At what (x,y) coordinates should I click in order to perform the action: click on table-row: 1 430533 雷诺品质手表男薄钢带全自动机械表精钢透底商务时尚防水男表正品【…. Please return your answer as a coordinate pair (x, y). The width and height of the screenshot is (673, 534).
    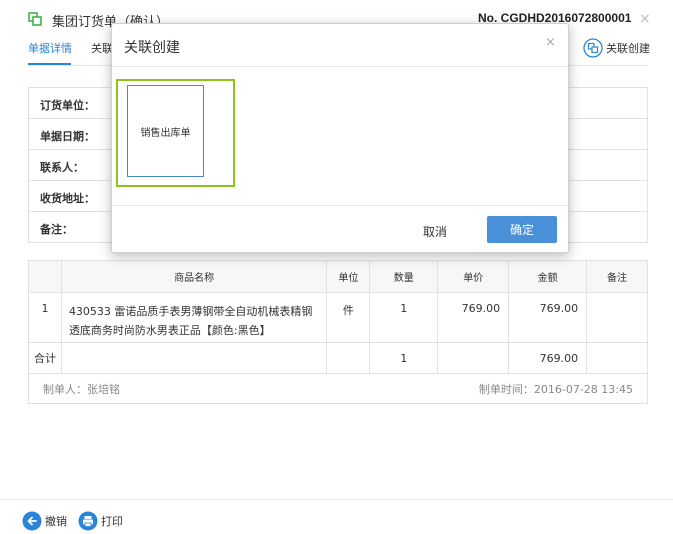
    Looking at the image, I should click on (338, 317).